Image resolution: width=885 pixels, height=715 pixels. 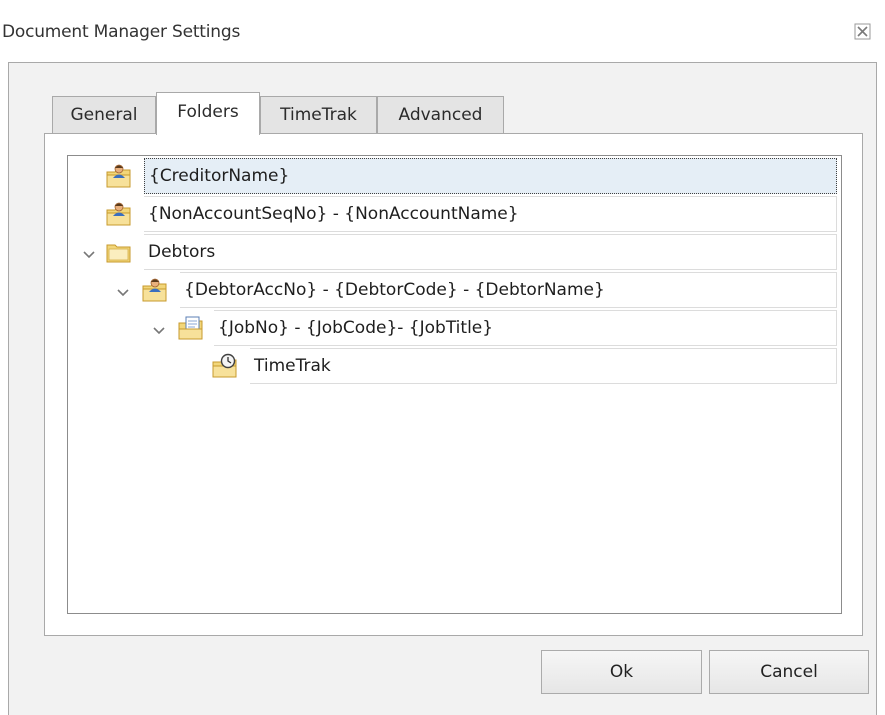 I want to click on close-icon, so click(x=862, y=31).